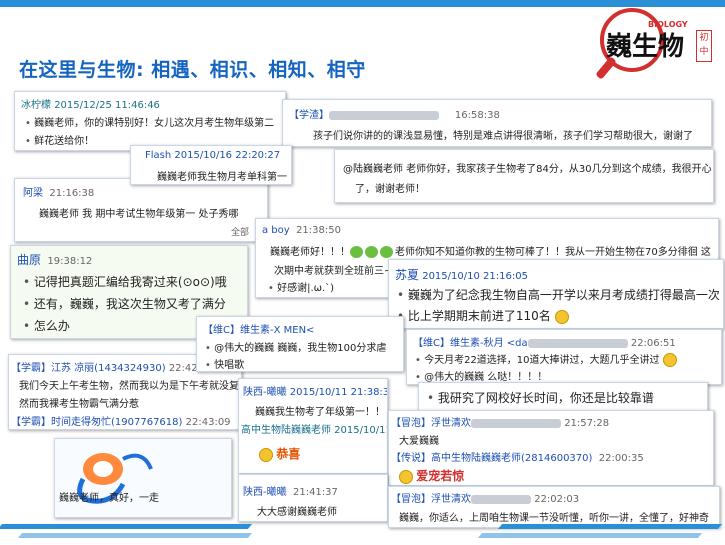 This screenshot has width=725, height=545. I want to click on chat-card-10: 【维C】维生素-X MEN< @伟大的巍巍 巍巍，我生物100分求虐 快唱歌, so click(300, 344).